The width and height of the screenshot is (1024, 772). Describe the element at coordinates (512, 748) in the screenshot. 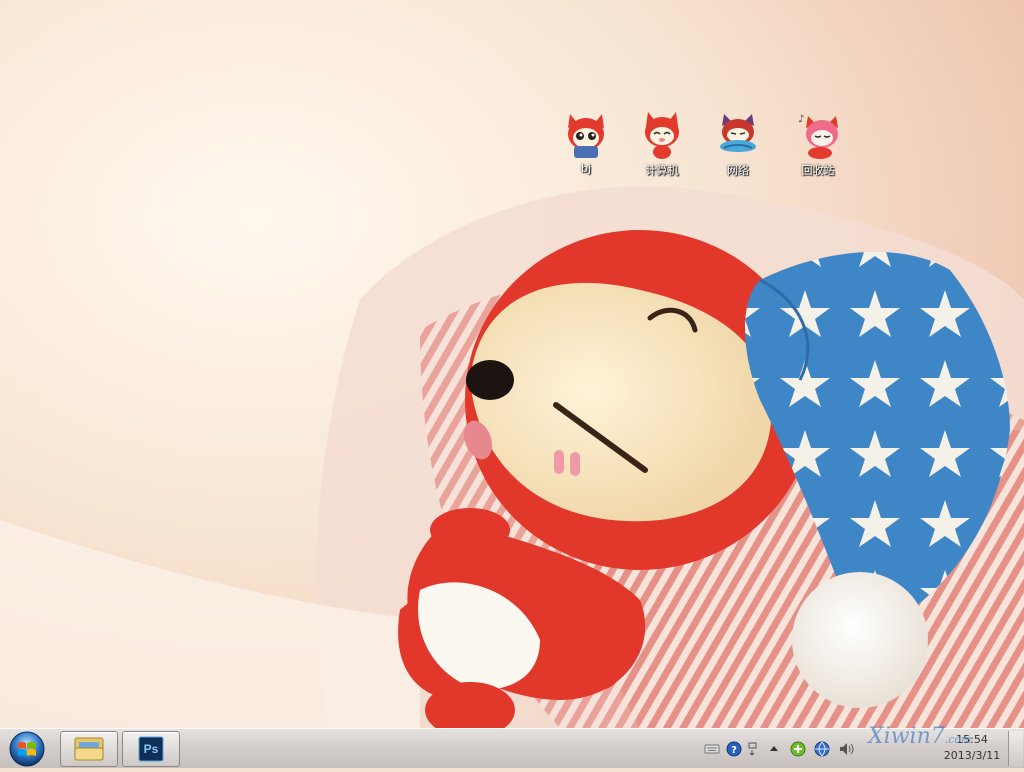

I see `taskbar: Ps ? 15:54 2013/3/11` at that location.